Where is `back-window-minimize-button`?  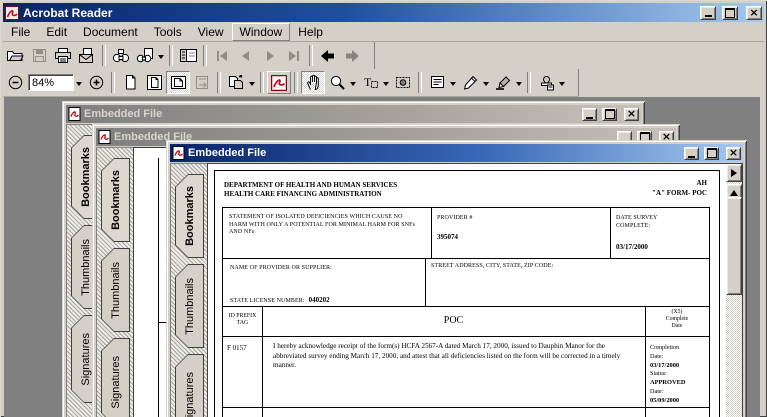
back-window-minimize-button is located at coordinates (589, 114).